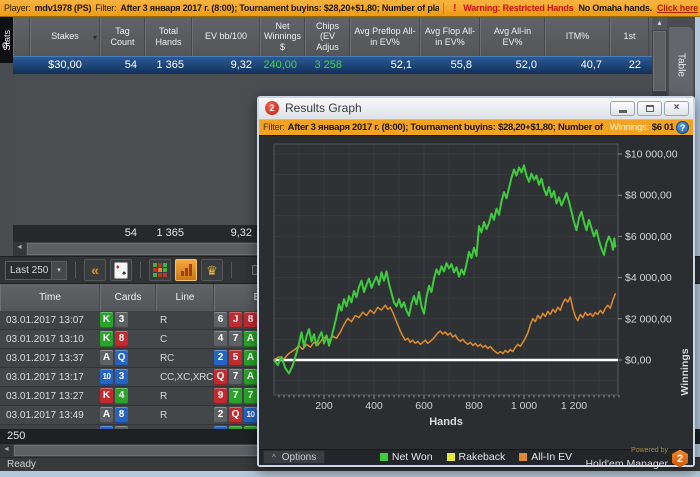 This screenshot has height=477, width=700. Describe the element at coordinates (58, 270) in the screenshot. I see `chevron-down-icon: ▾` at that location.